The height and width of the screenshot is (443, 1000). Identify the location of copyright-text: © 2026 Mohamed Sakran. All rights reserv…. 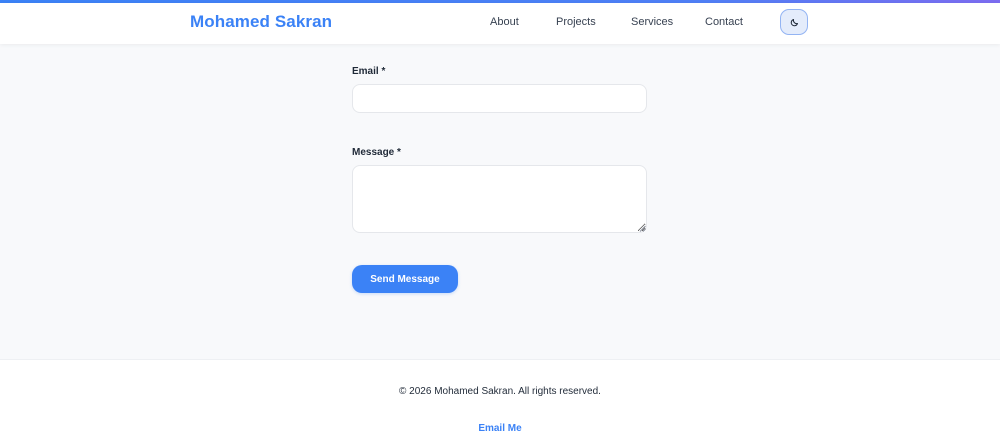
(500, 391).